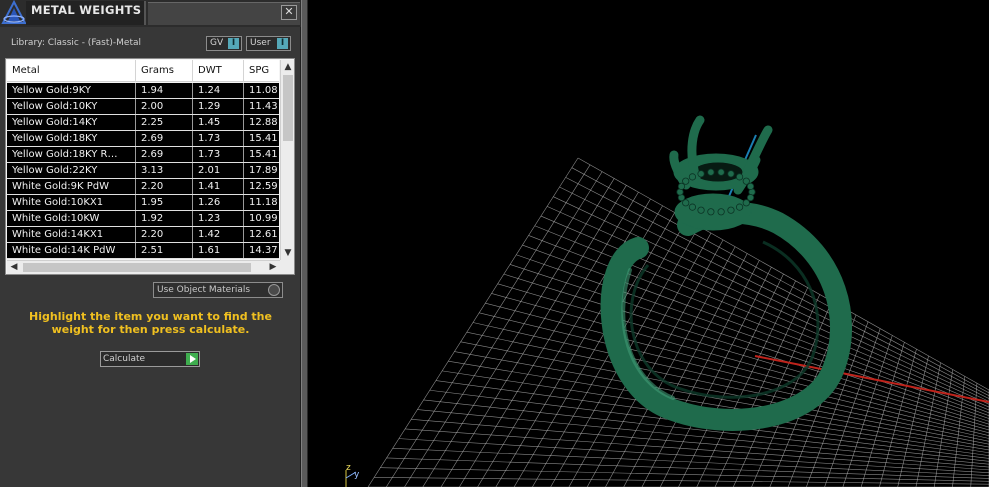 The height and width of the screenshot is (487, 989). Describe the element at coordinates (218, 106) in the screenshot. I see `cell-dwt: 1.29` at that location.